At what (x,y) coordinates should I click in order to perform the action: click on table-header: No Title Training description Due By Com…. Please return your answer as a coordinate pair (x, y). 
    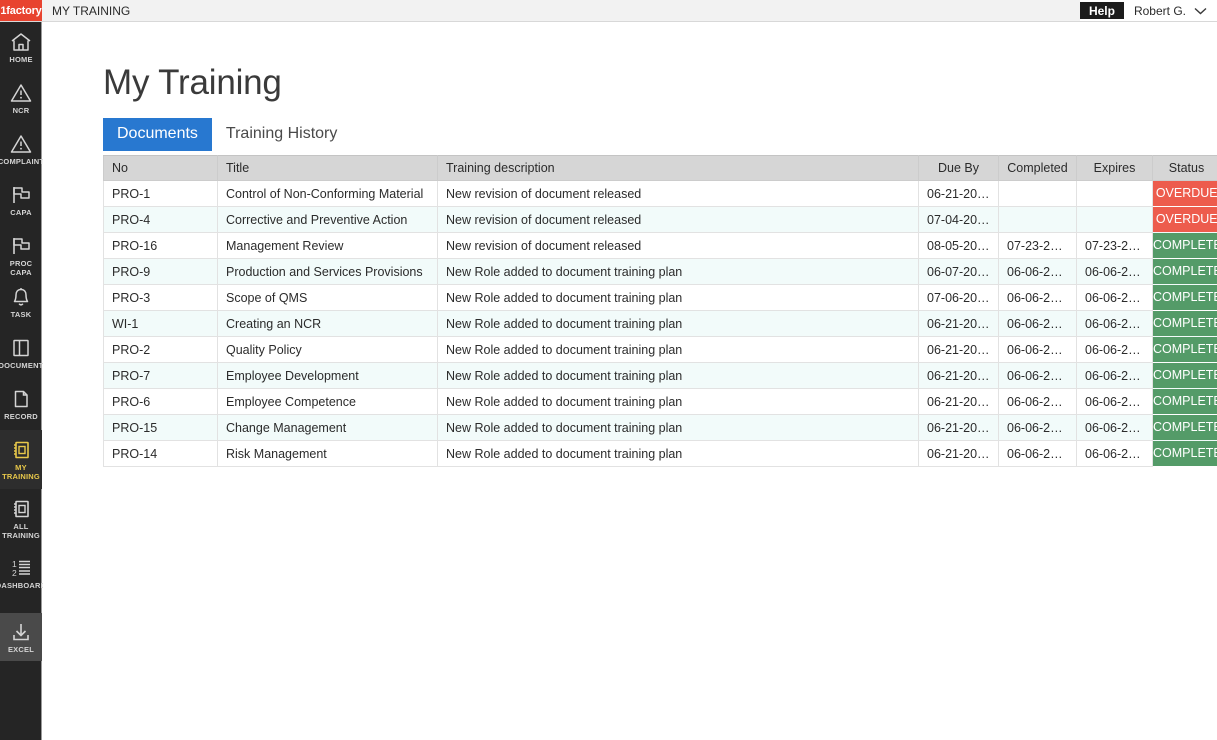
    Looking at the image, I should click on (660, 168).